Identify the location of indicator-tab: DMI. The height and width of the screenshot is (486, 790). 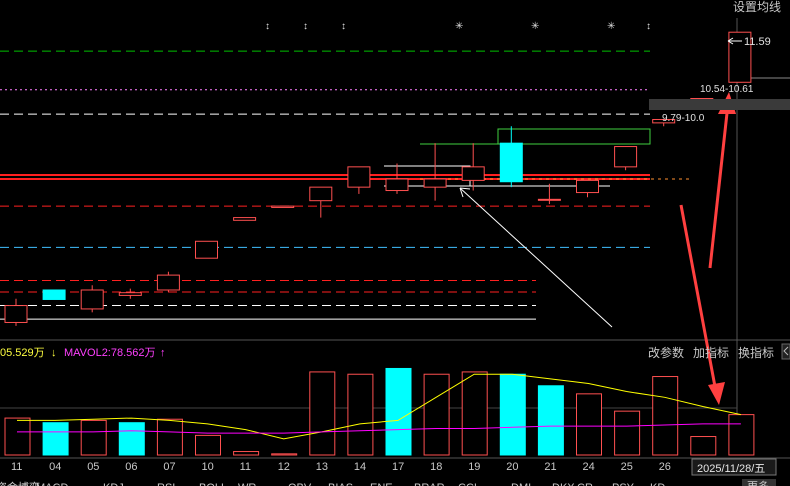
(521, 484).